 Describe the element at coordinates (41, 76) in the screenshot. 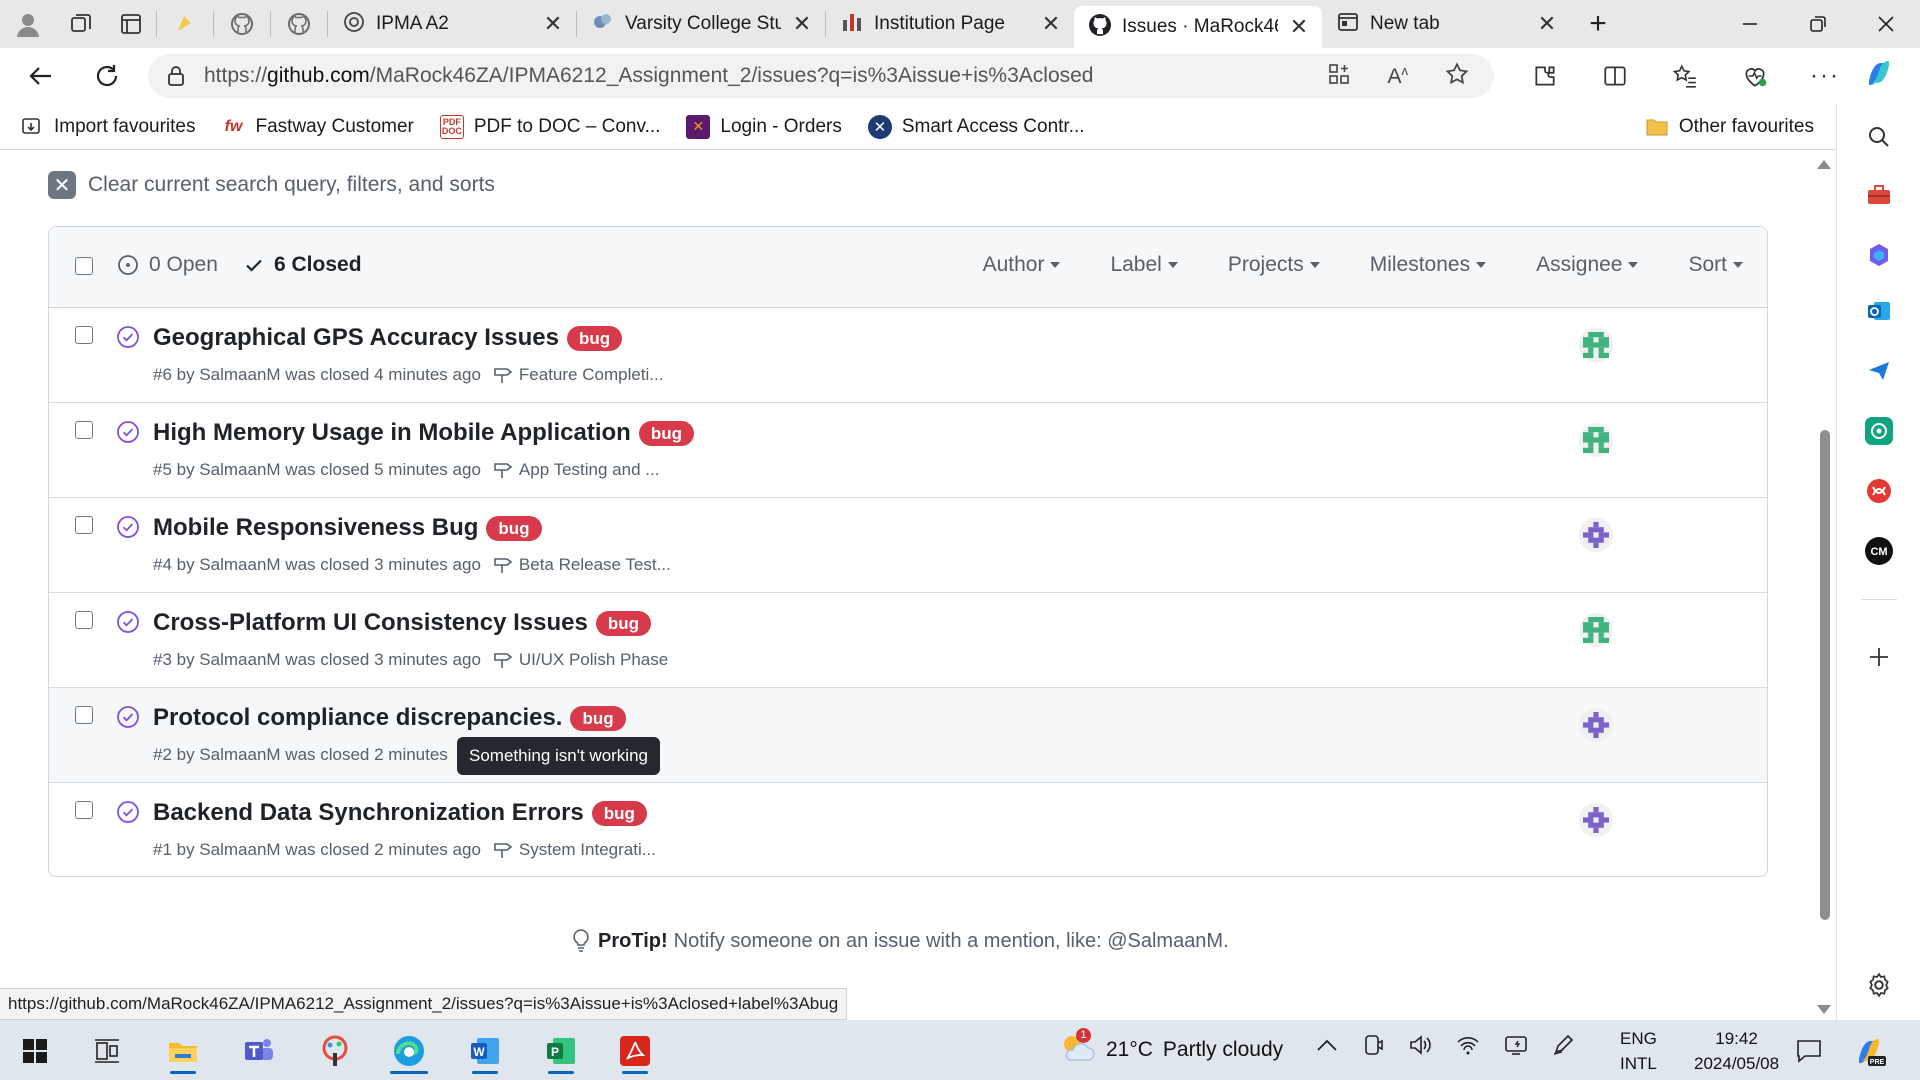

I see `back-button` at that location.